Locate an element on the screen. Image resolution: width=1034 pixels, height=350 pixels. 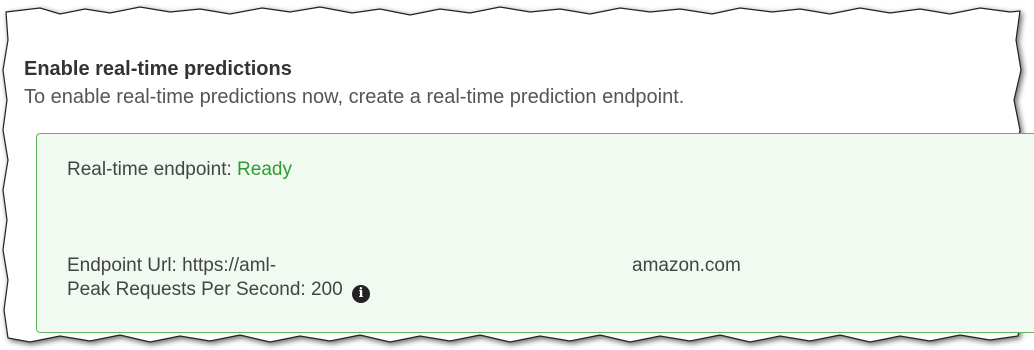
endpoint-url-label: Endpoint Url: is located at coordinates (122, 265).